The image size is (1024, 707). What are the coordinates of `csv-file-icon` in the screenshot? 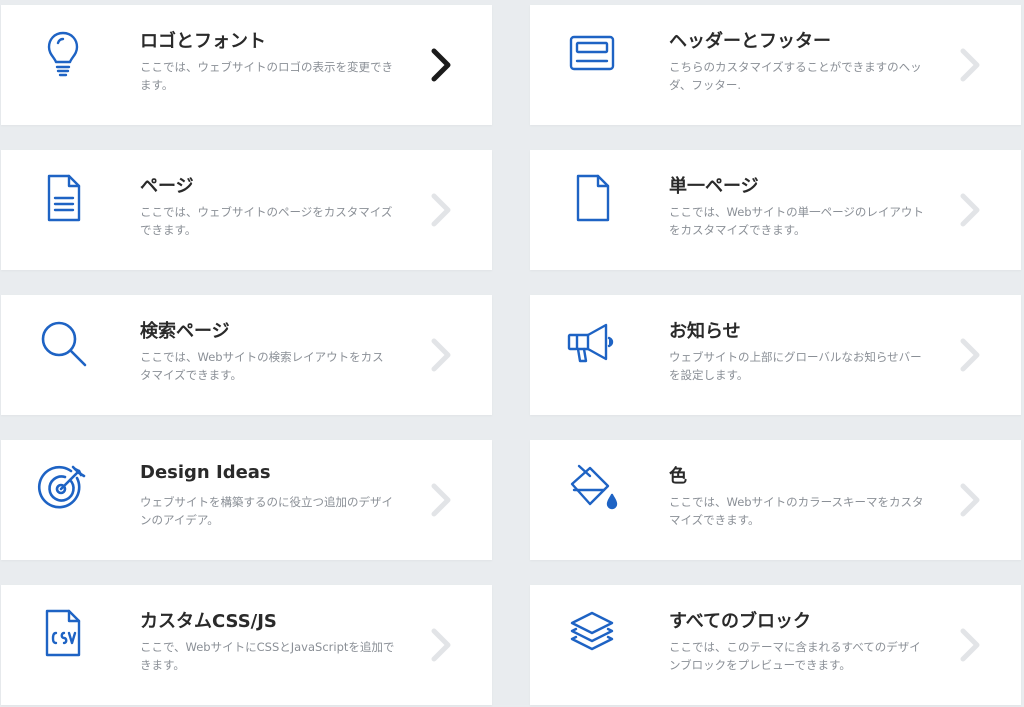 It's located at (63, 633).